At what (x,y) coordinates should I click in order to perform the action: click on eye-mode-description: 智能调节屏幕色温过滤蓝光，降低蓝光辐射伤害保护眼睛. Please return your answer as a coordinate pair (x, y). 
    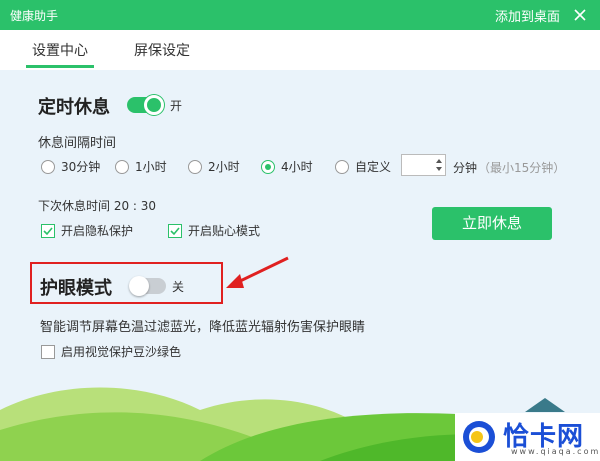
    Looking at the image, I should click on (203, 327).